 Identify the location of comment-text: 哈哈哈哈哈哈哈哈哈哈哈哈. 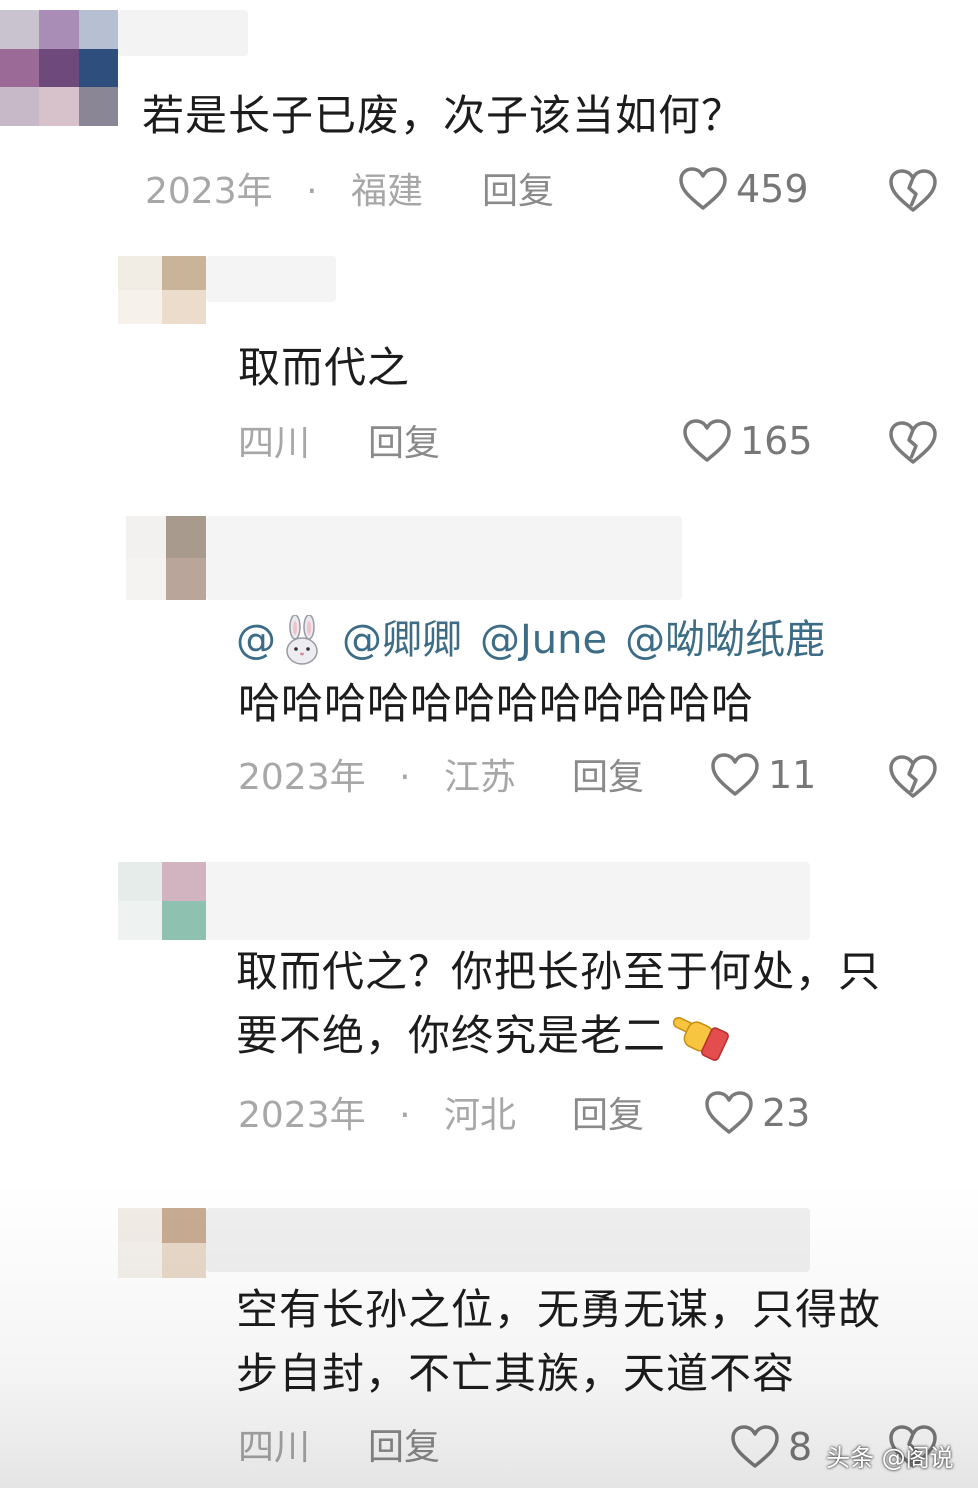
(496, 703).